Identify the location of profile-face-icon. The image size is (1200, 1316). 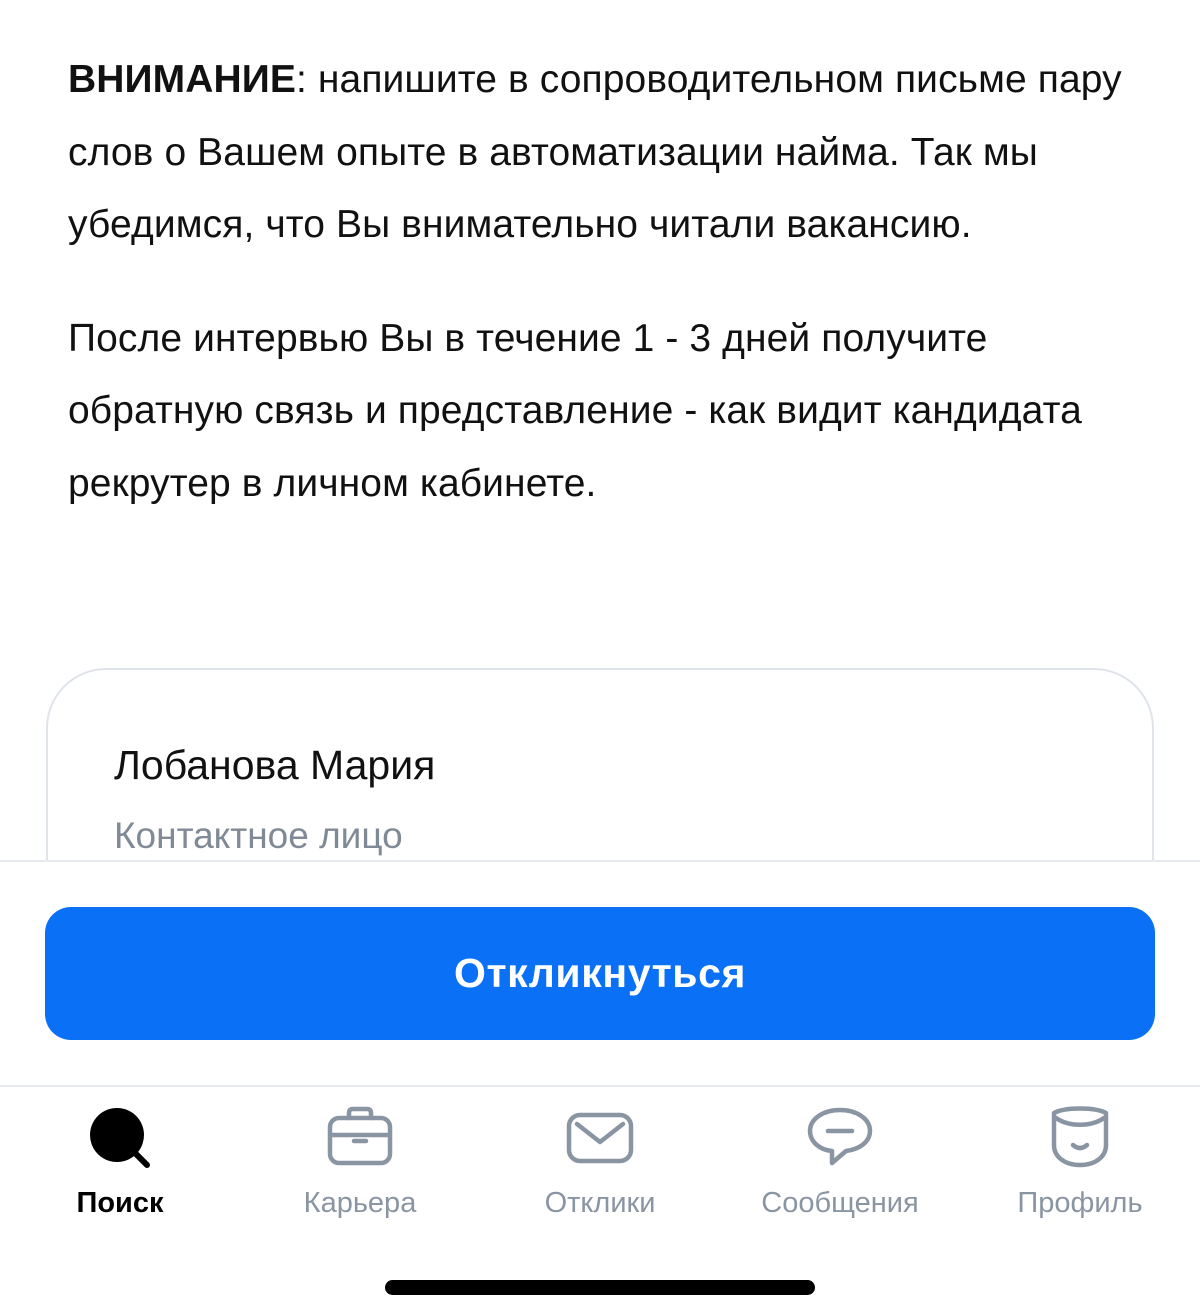
(1080, 1137).